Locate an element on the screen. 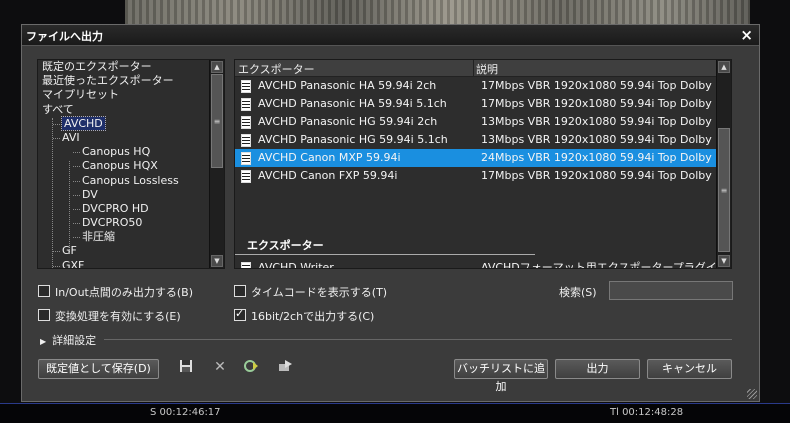 The width and height of the screenshot is (790, 423). tree-scrollbar: ▲ ≡ ▼ is located at coordinates (216, 164).